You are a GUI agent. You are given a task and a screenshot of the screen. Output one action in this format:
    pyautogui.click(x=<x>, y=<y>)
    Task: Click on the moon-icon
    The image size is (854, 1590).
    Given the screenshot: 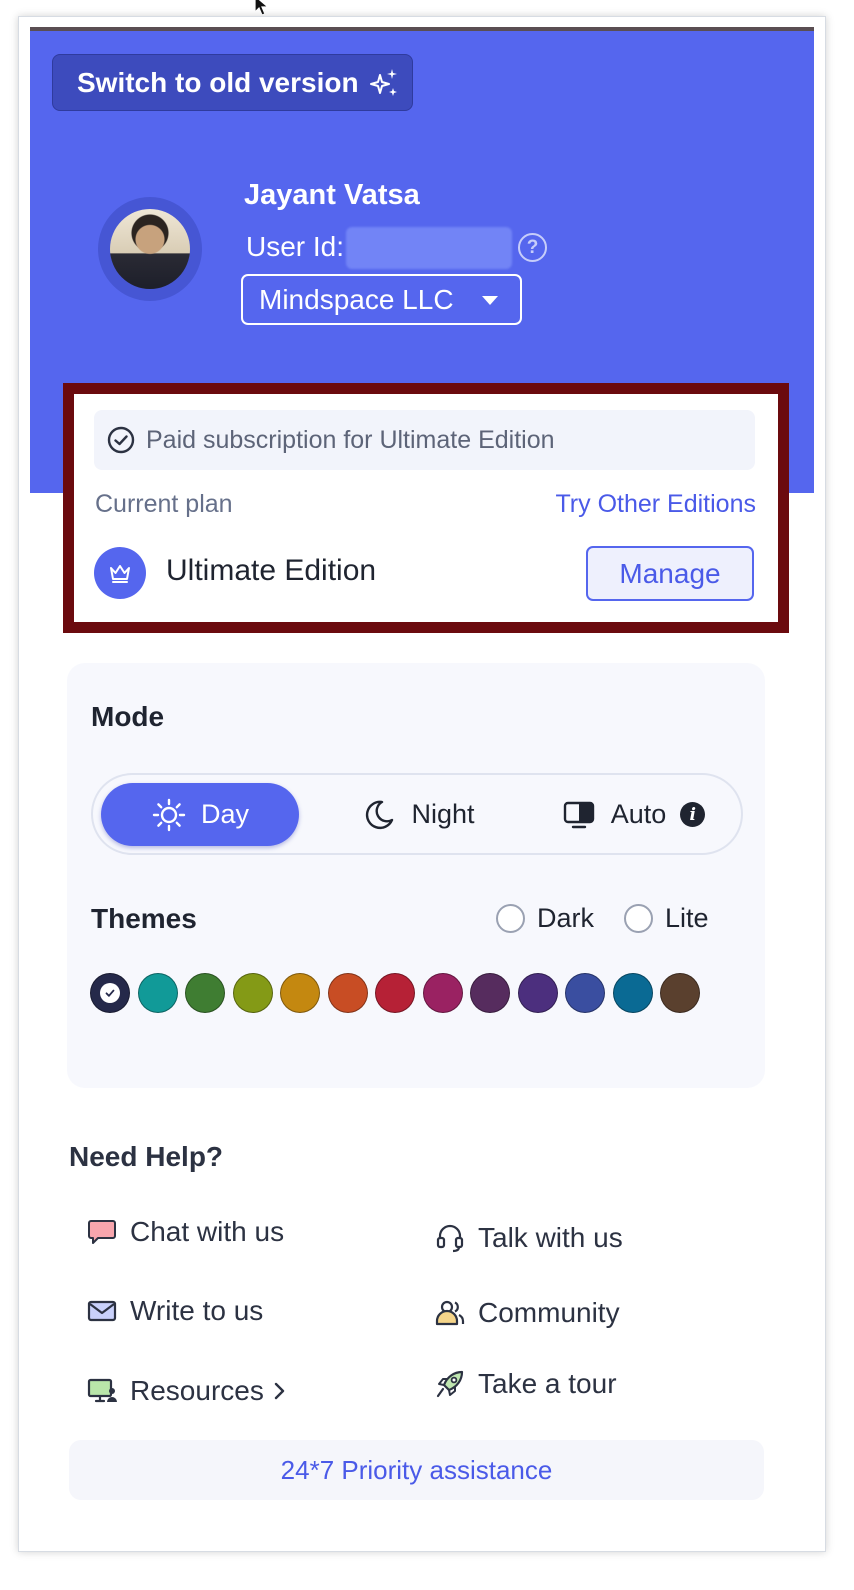 What is the action you would take?
    pyautogui.click(x=380, y=814)
    